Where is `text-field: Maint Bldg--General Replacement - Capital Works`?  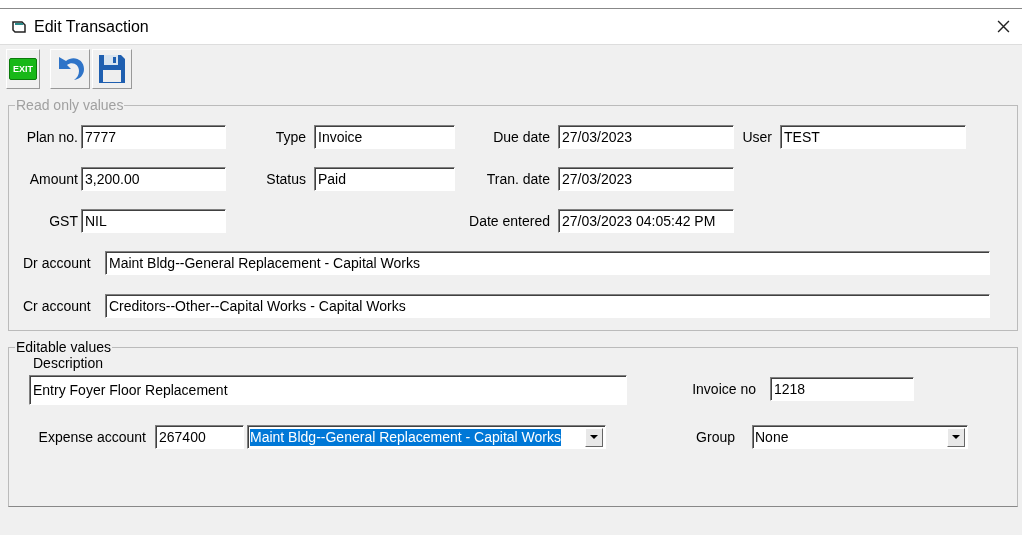
text-field: Maint Bldg--General Replacement - Capital Works is located at coordinates (547, 263).